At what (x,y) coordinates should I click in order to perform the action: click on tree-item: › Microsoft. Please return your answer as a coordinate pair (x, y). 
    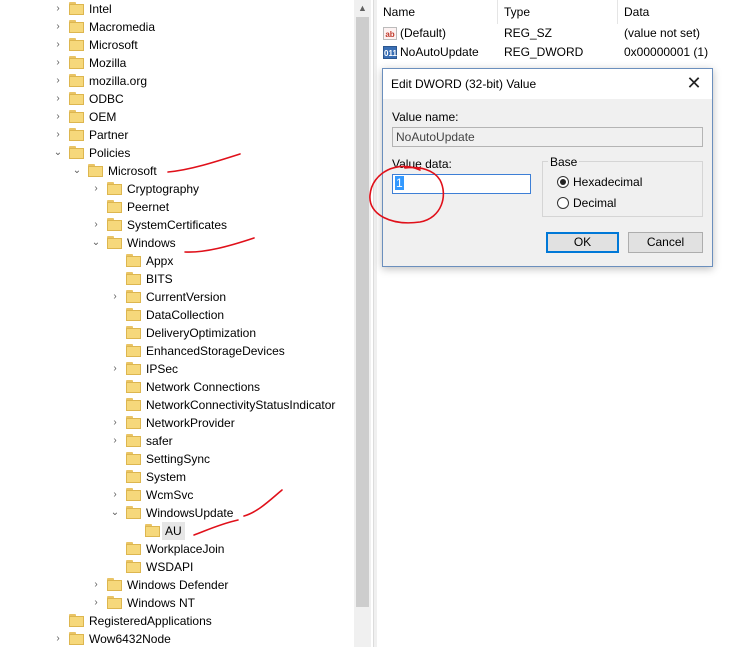
    Looking at the image, I should click on (177, 45).